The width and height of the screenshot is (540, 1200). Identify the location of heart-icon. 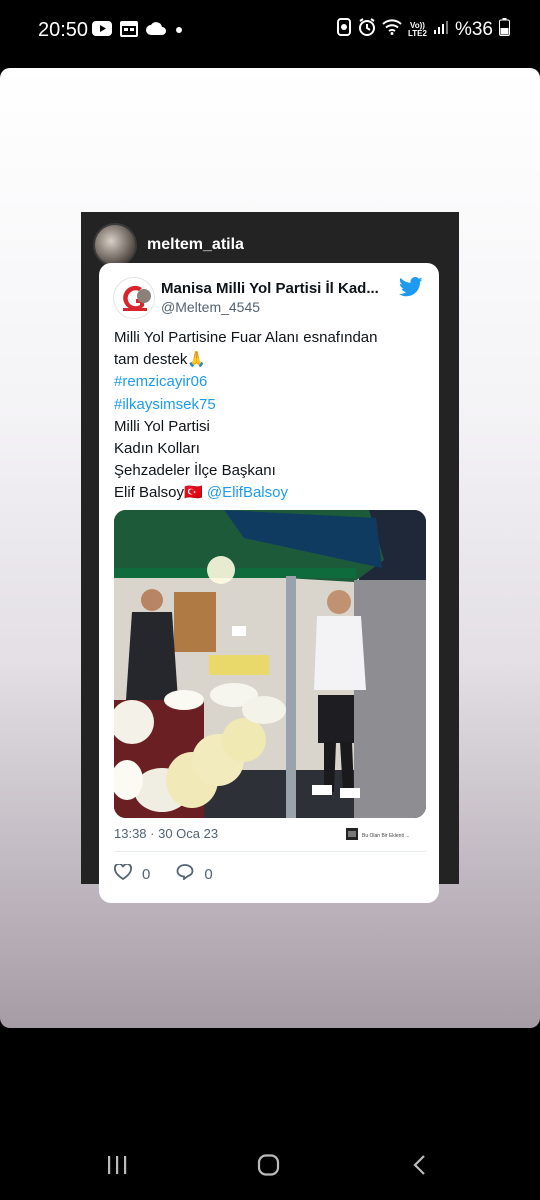
(123, 873).